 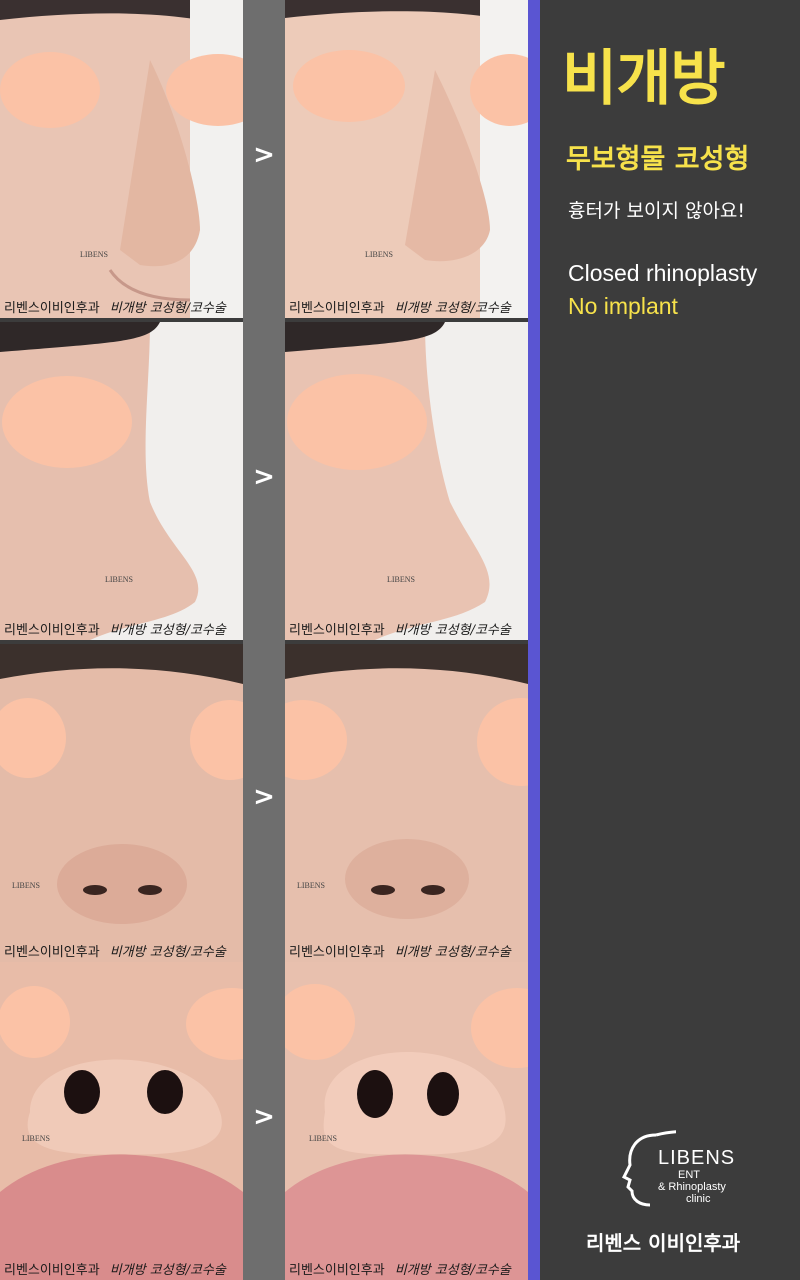 I want to click on brand-line-2: ENT, so click(x=689, y=1175).